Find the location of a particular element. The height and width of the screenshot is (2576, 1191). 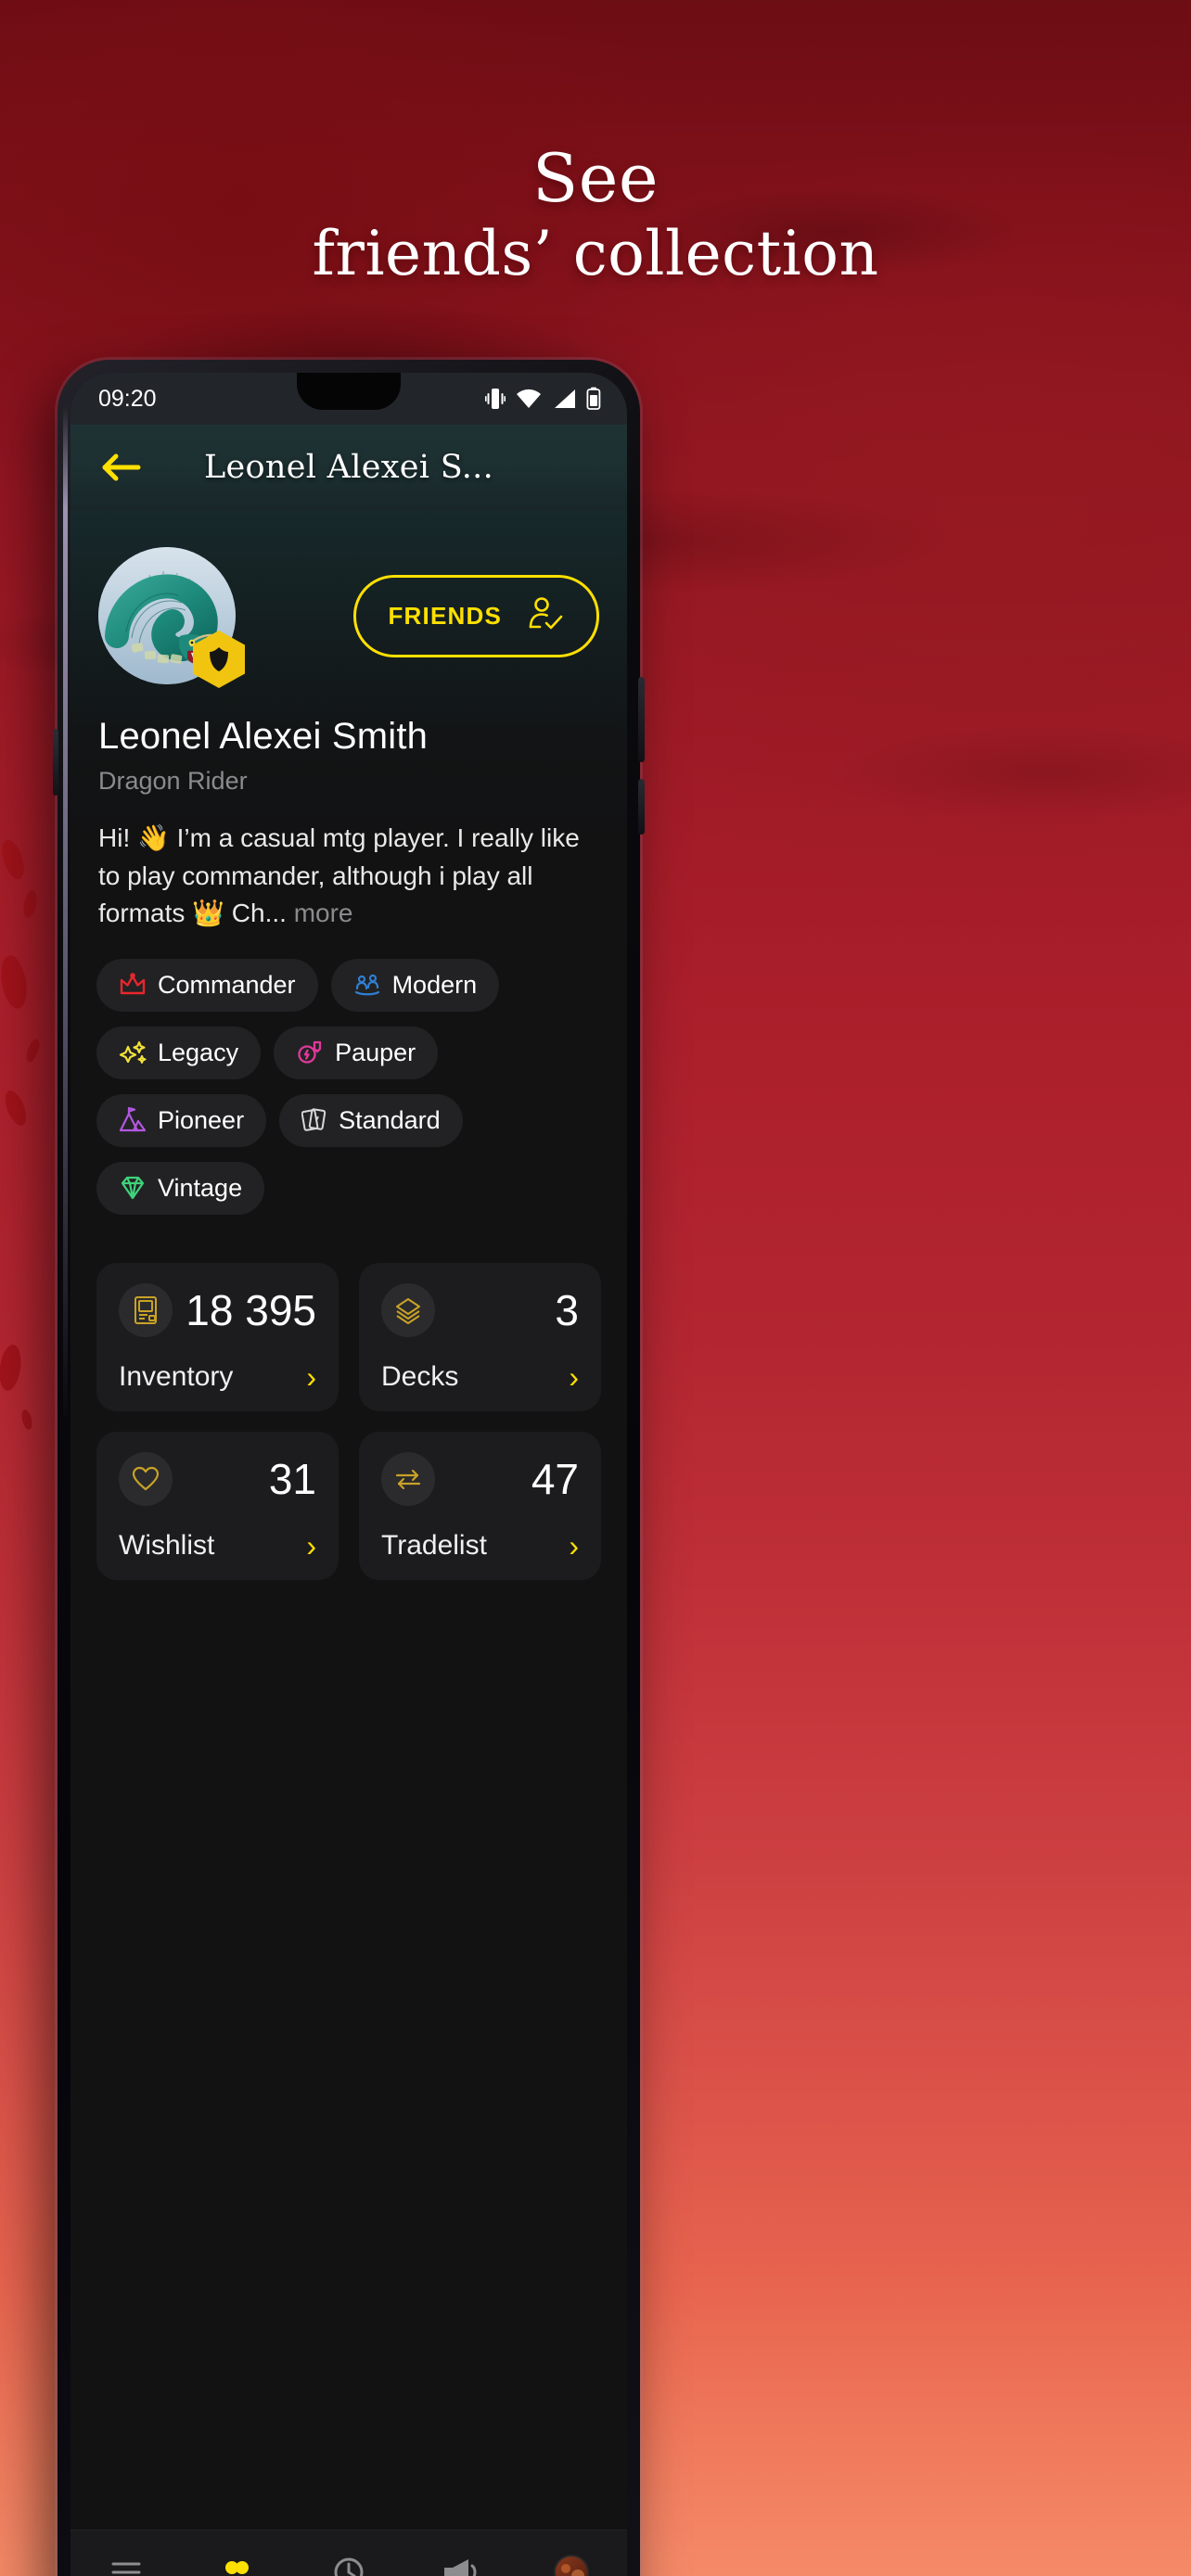

person-check-icon is located at coordinates (545, 616).